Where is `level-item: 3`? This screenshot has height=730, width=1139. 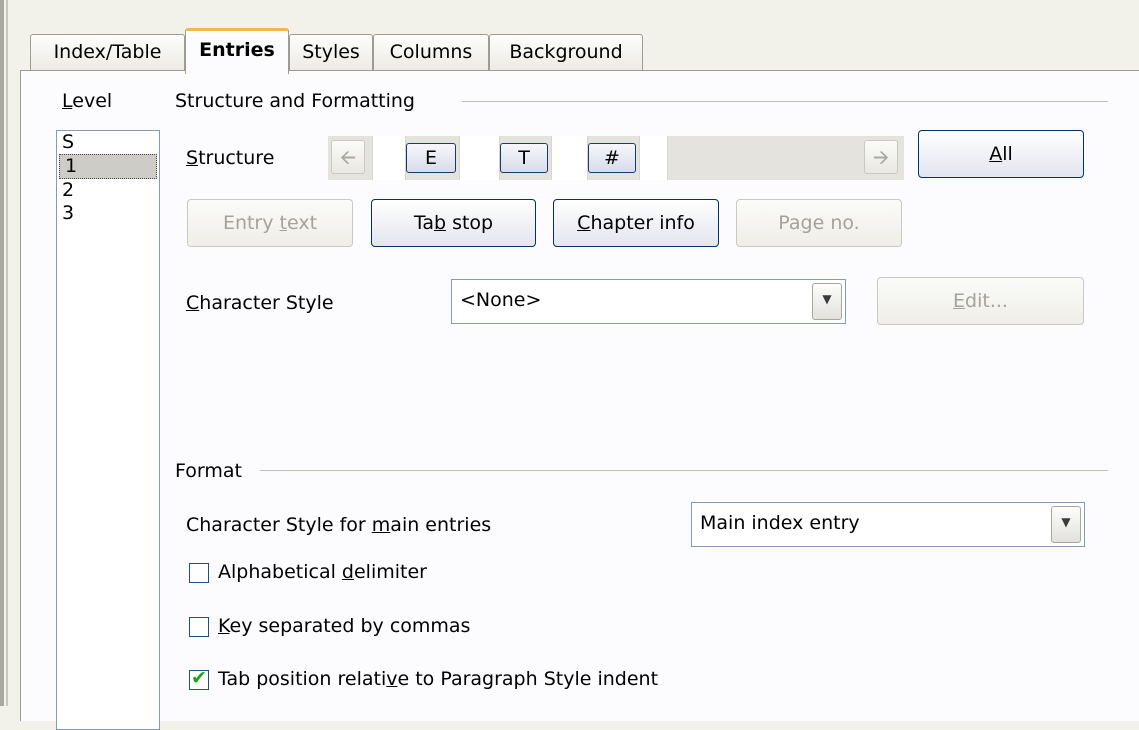 level-item: 3 is located at coordinates (108, 213).